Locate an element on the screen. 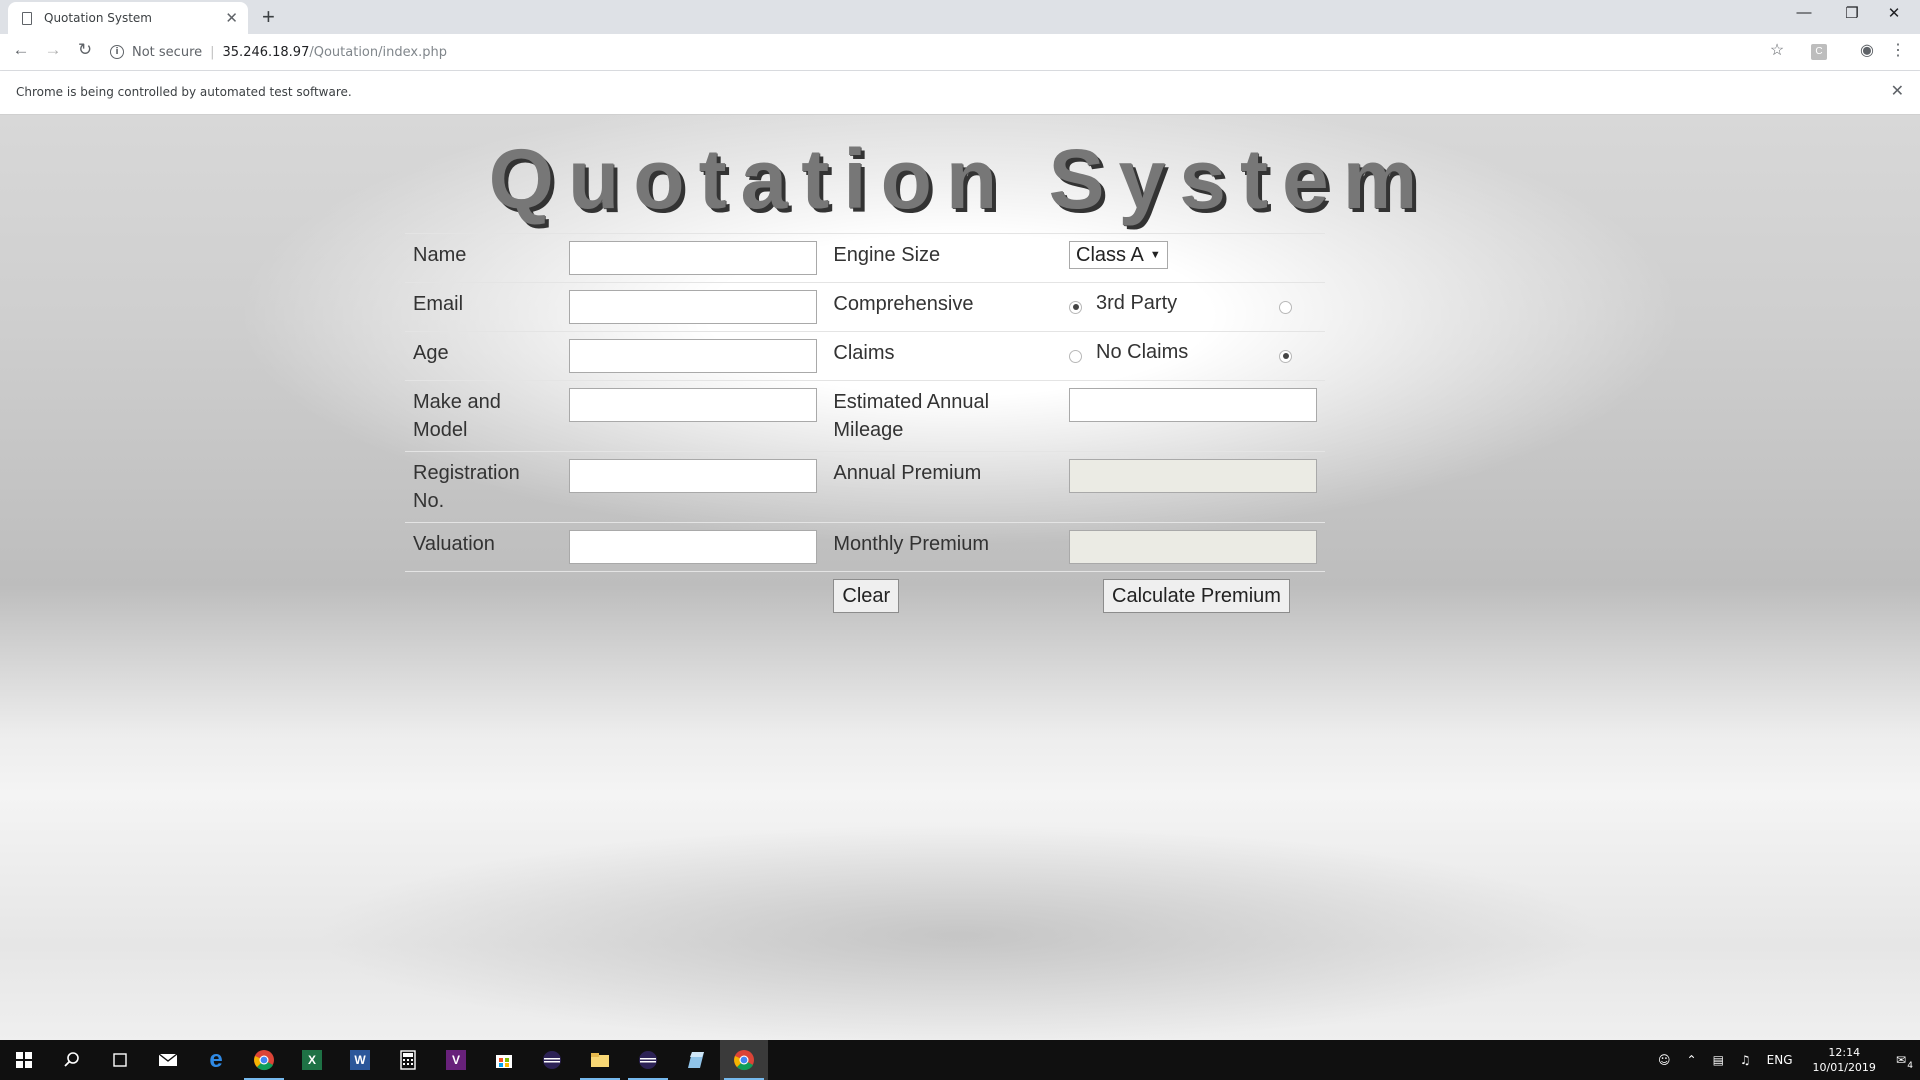  file-explorer-icon is located at coordinates (600, 1060).